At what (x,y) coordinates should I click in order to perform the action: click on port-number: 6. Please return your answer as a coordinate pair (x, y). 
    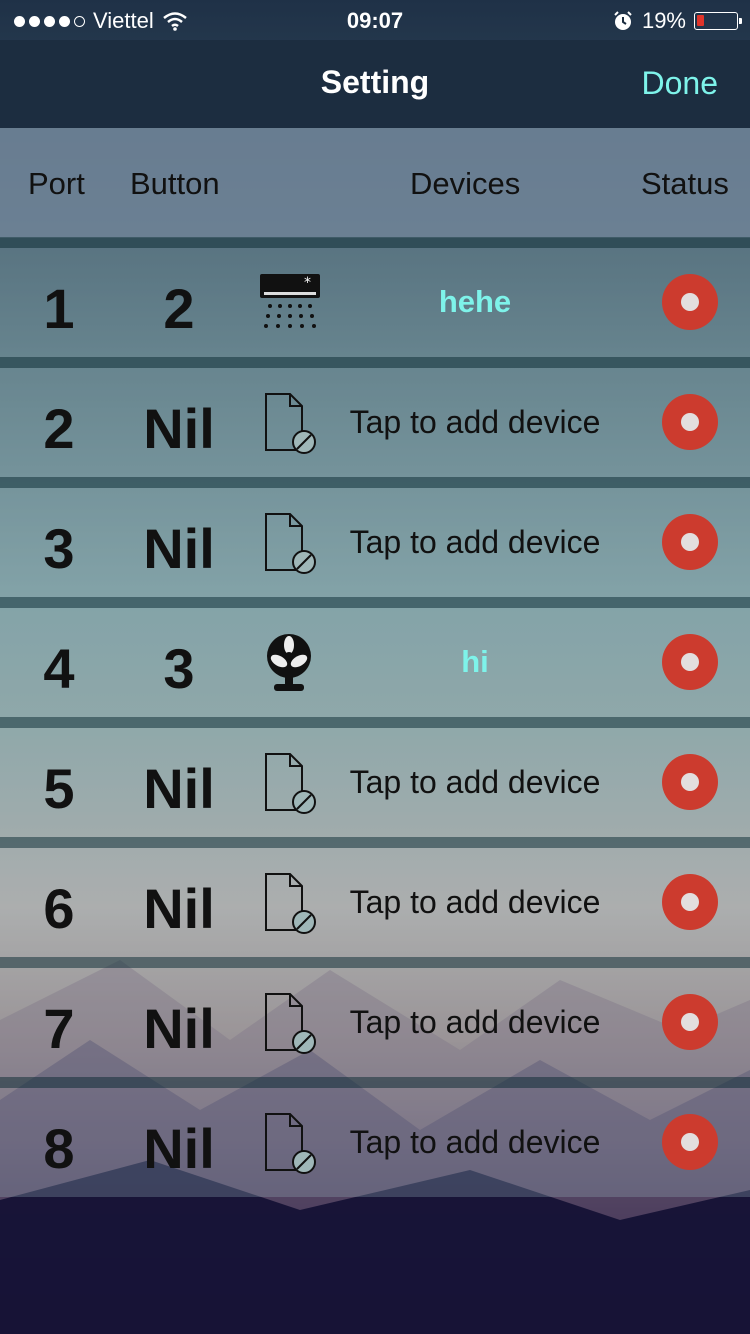
    Looking at the image, I should click on (59, 908).